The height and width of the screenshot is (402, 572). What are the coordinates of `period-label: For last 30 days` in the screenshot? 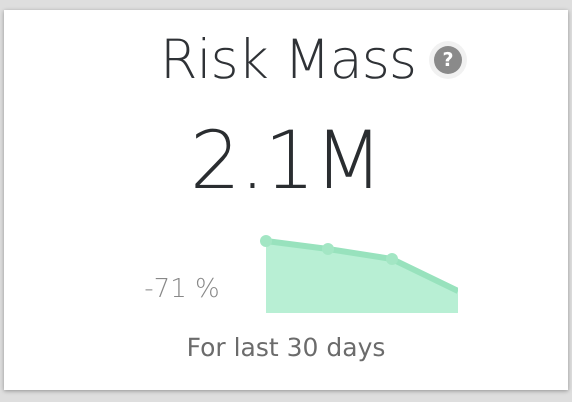 It's located at (286, 347).